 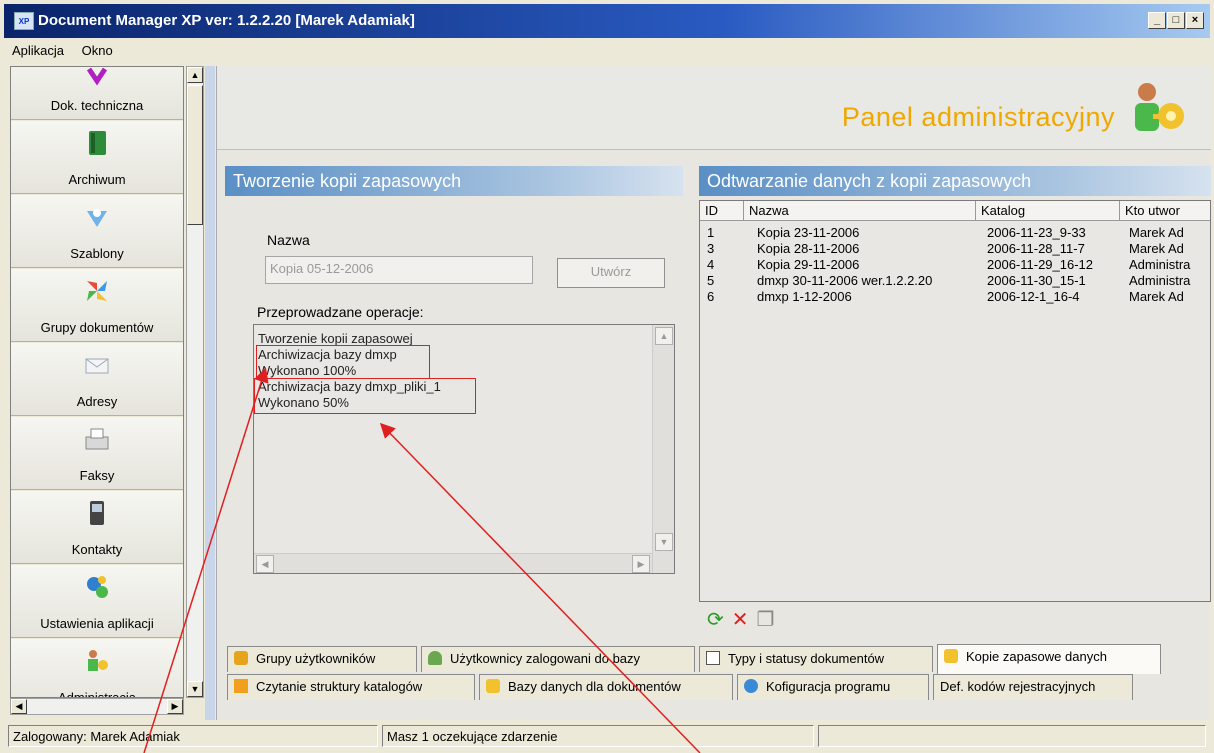 What do you see at coordinates (97, 668) in the screenshot?
I see `sidebar-item-administracja: Administracja` at bounding box center [97, 668].